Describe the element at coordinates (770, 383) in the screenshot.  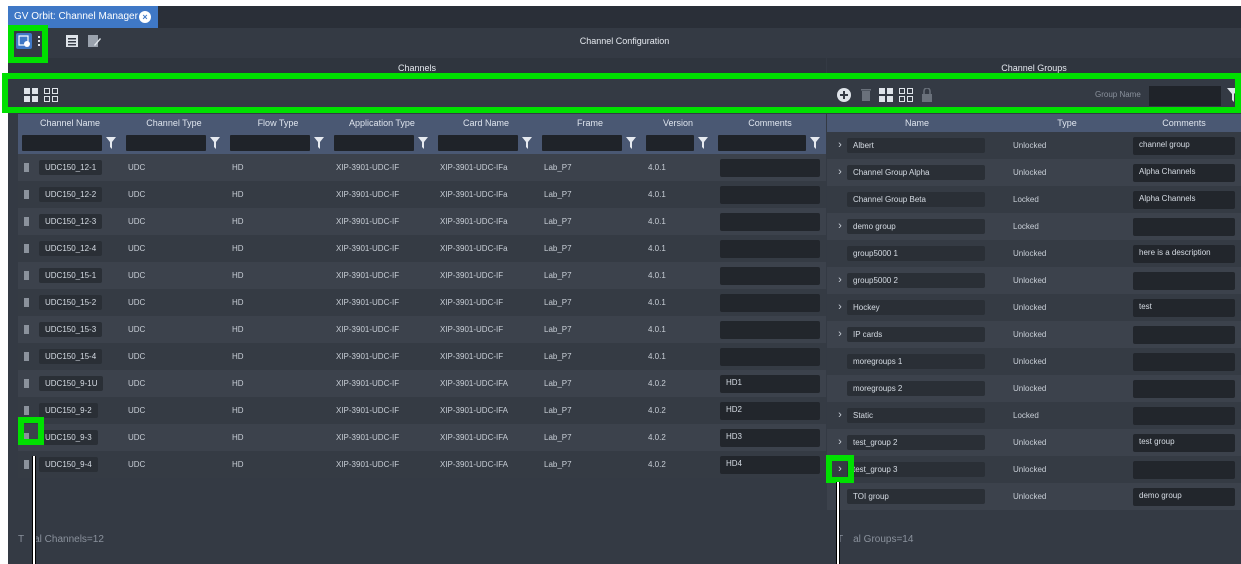
I see `channel-comment-field: HD1` at that location.